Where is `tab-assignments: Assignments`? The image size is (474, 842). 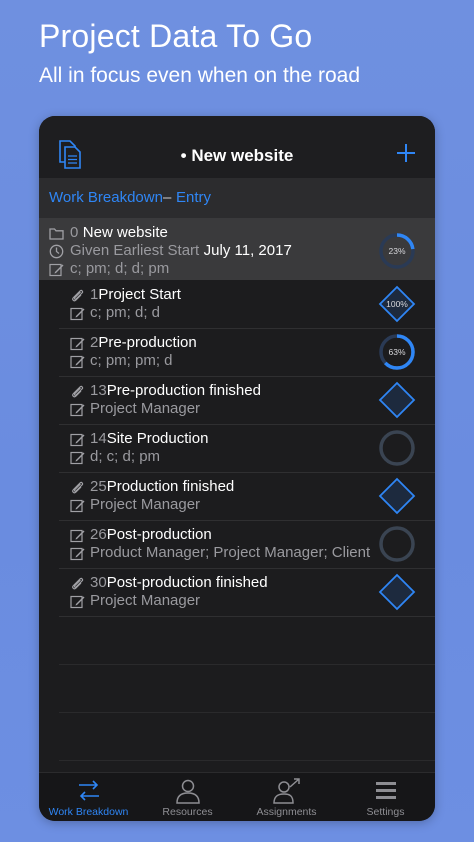 tab-assignments: Assignments is located at coordinates (286, 797).